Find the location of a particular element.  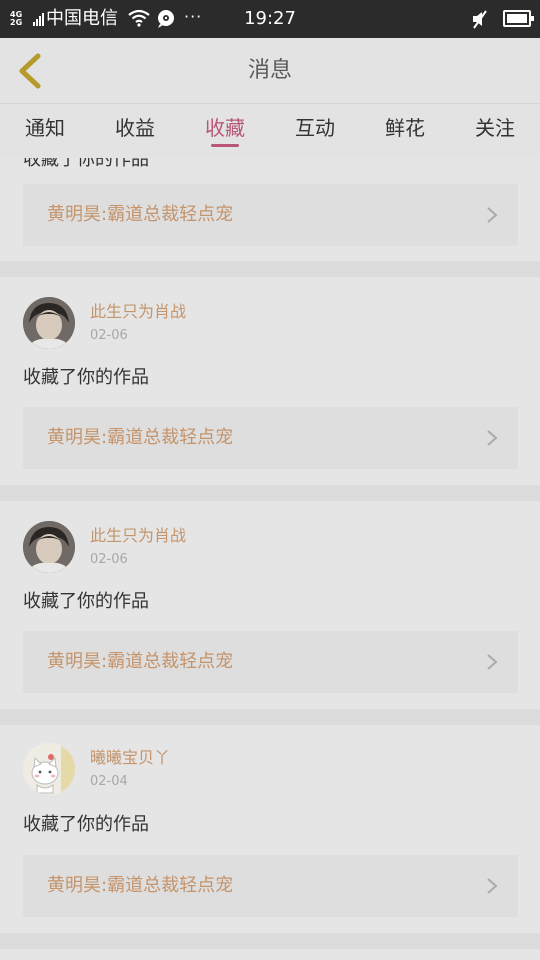

tab-follow: 关注 is located at coordinates (495, 128).